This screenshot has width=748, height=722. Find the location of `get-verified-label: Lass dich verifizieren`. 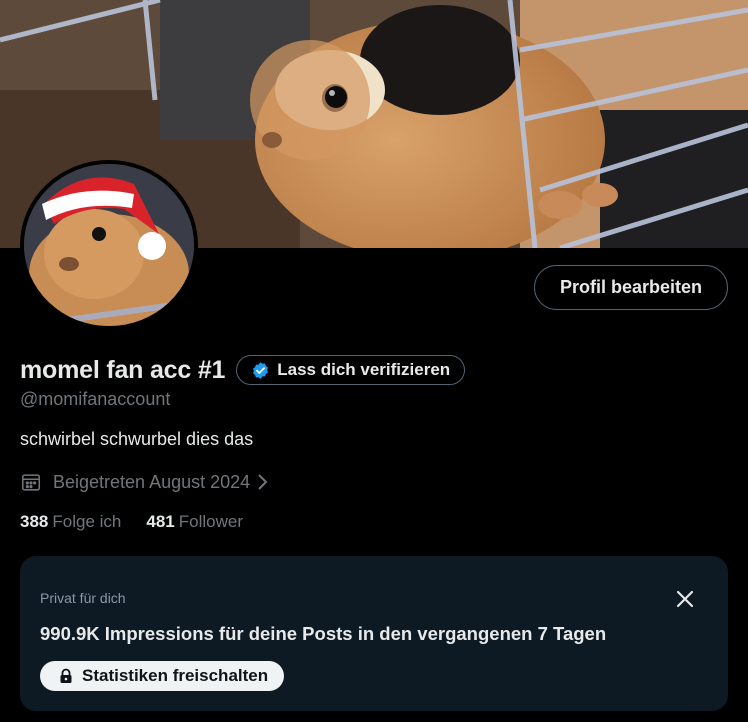

get-verified-label: Lass dich verifizieren is located at coordinates (364, 369).